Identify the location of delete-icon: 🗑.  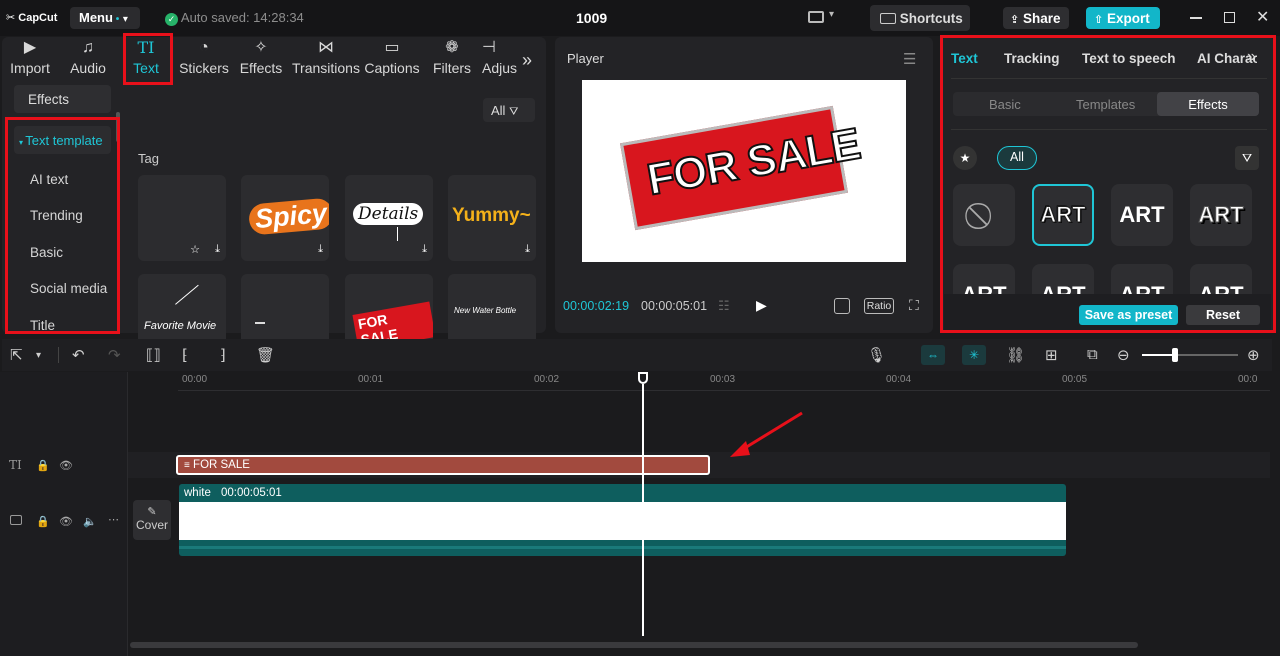
(265, 355).